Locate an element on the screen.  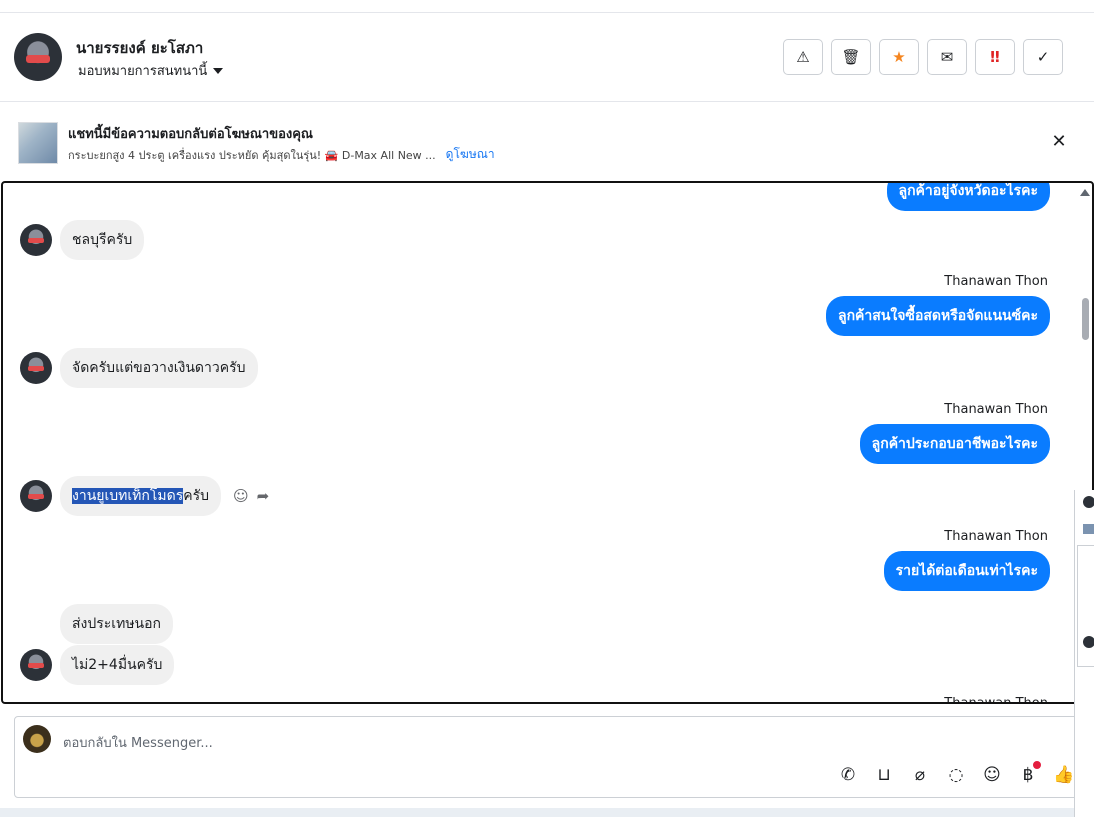
star-button: ★ is located at coordinates (899, 57).